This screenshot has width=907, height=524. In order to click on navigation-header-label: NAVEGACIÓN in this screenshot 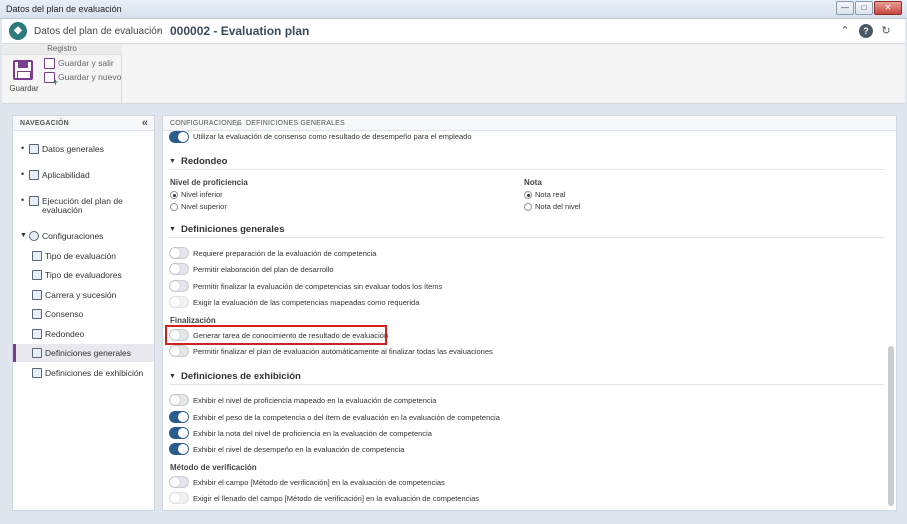, I will do `click(44, 123)`.